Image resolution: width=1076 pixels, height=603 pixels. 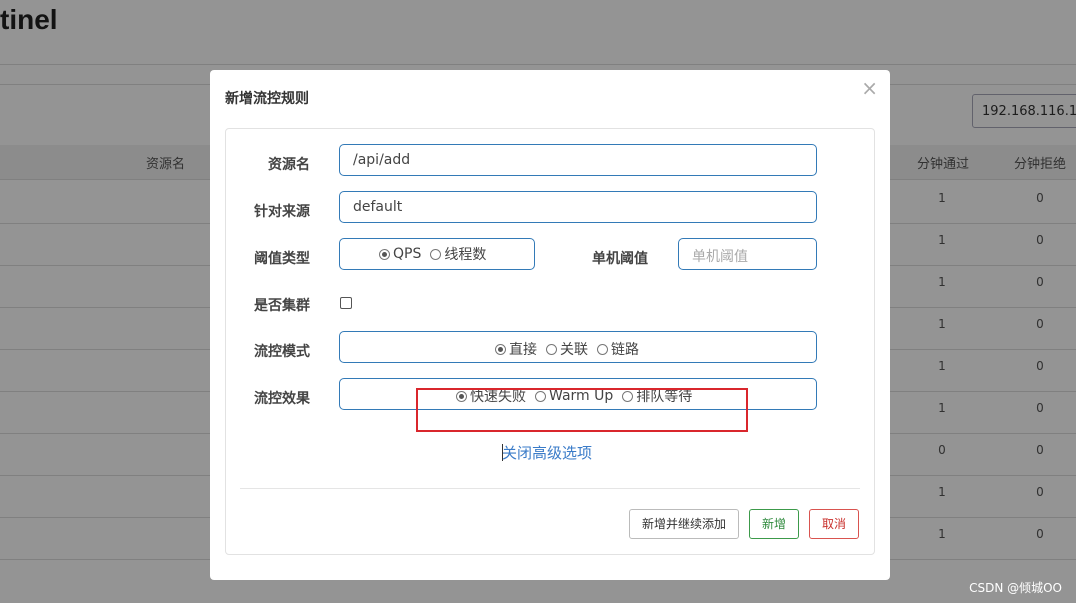 I want to click on radio-direct-icon, so click(x=500, y=349).